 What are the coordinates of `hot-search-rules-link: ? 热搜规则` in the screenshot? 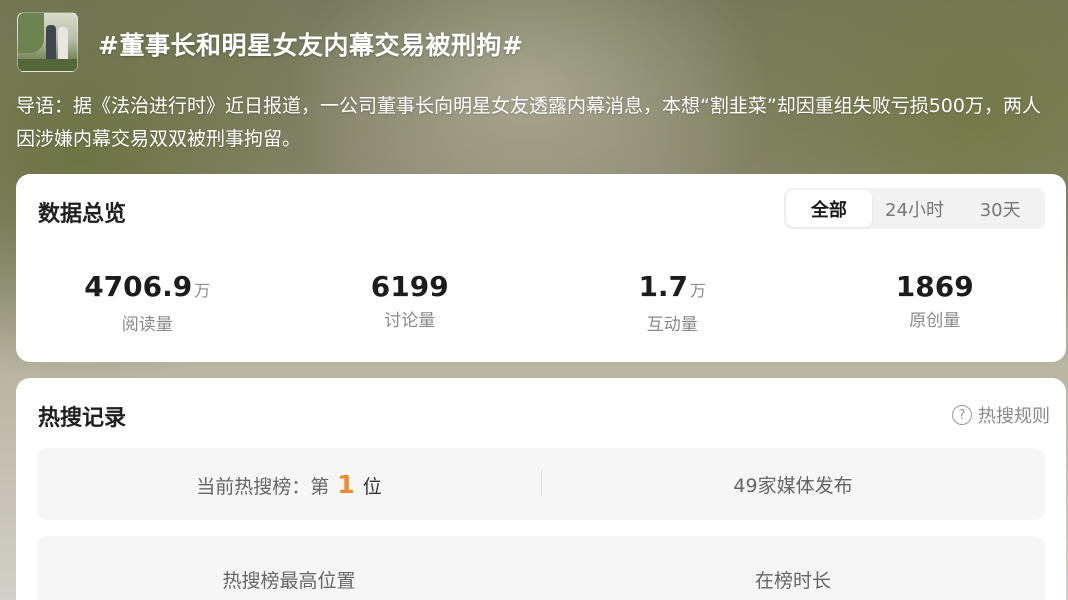 It's located at (1001, 415).